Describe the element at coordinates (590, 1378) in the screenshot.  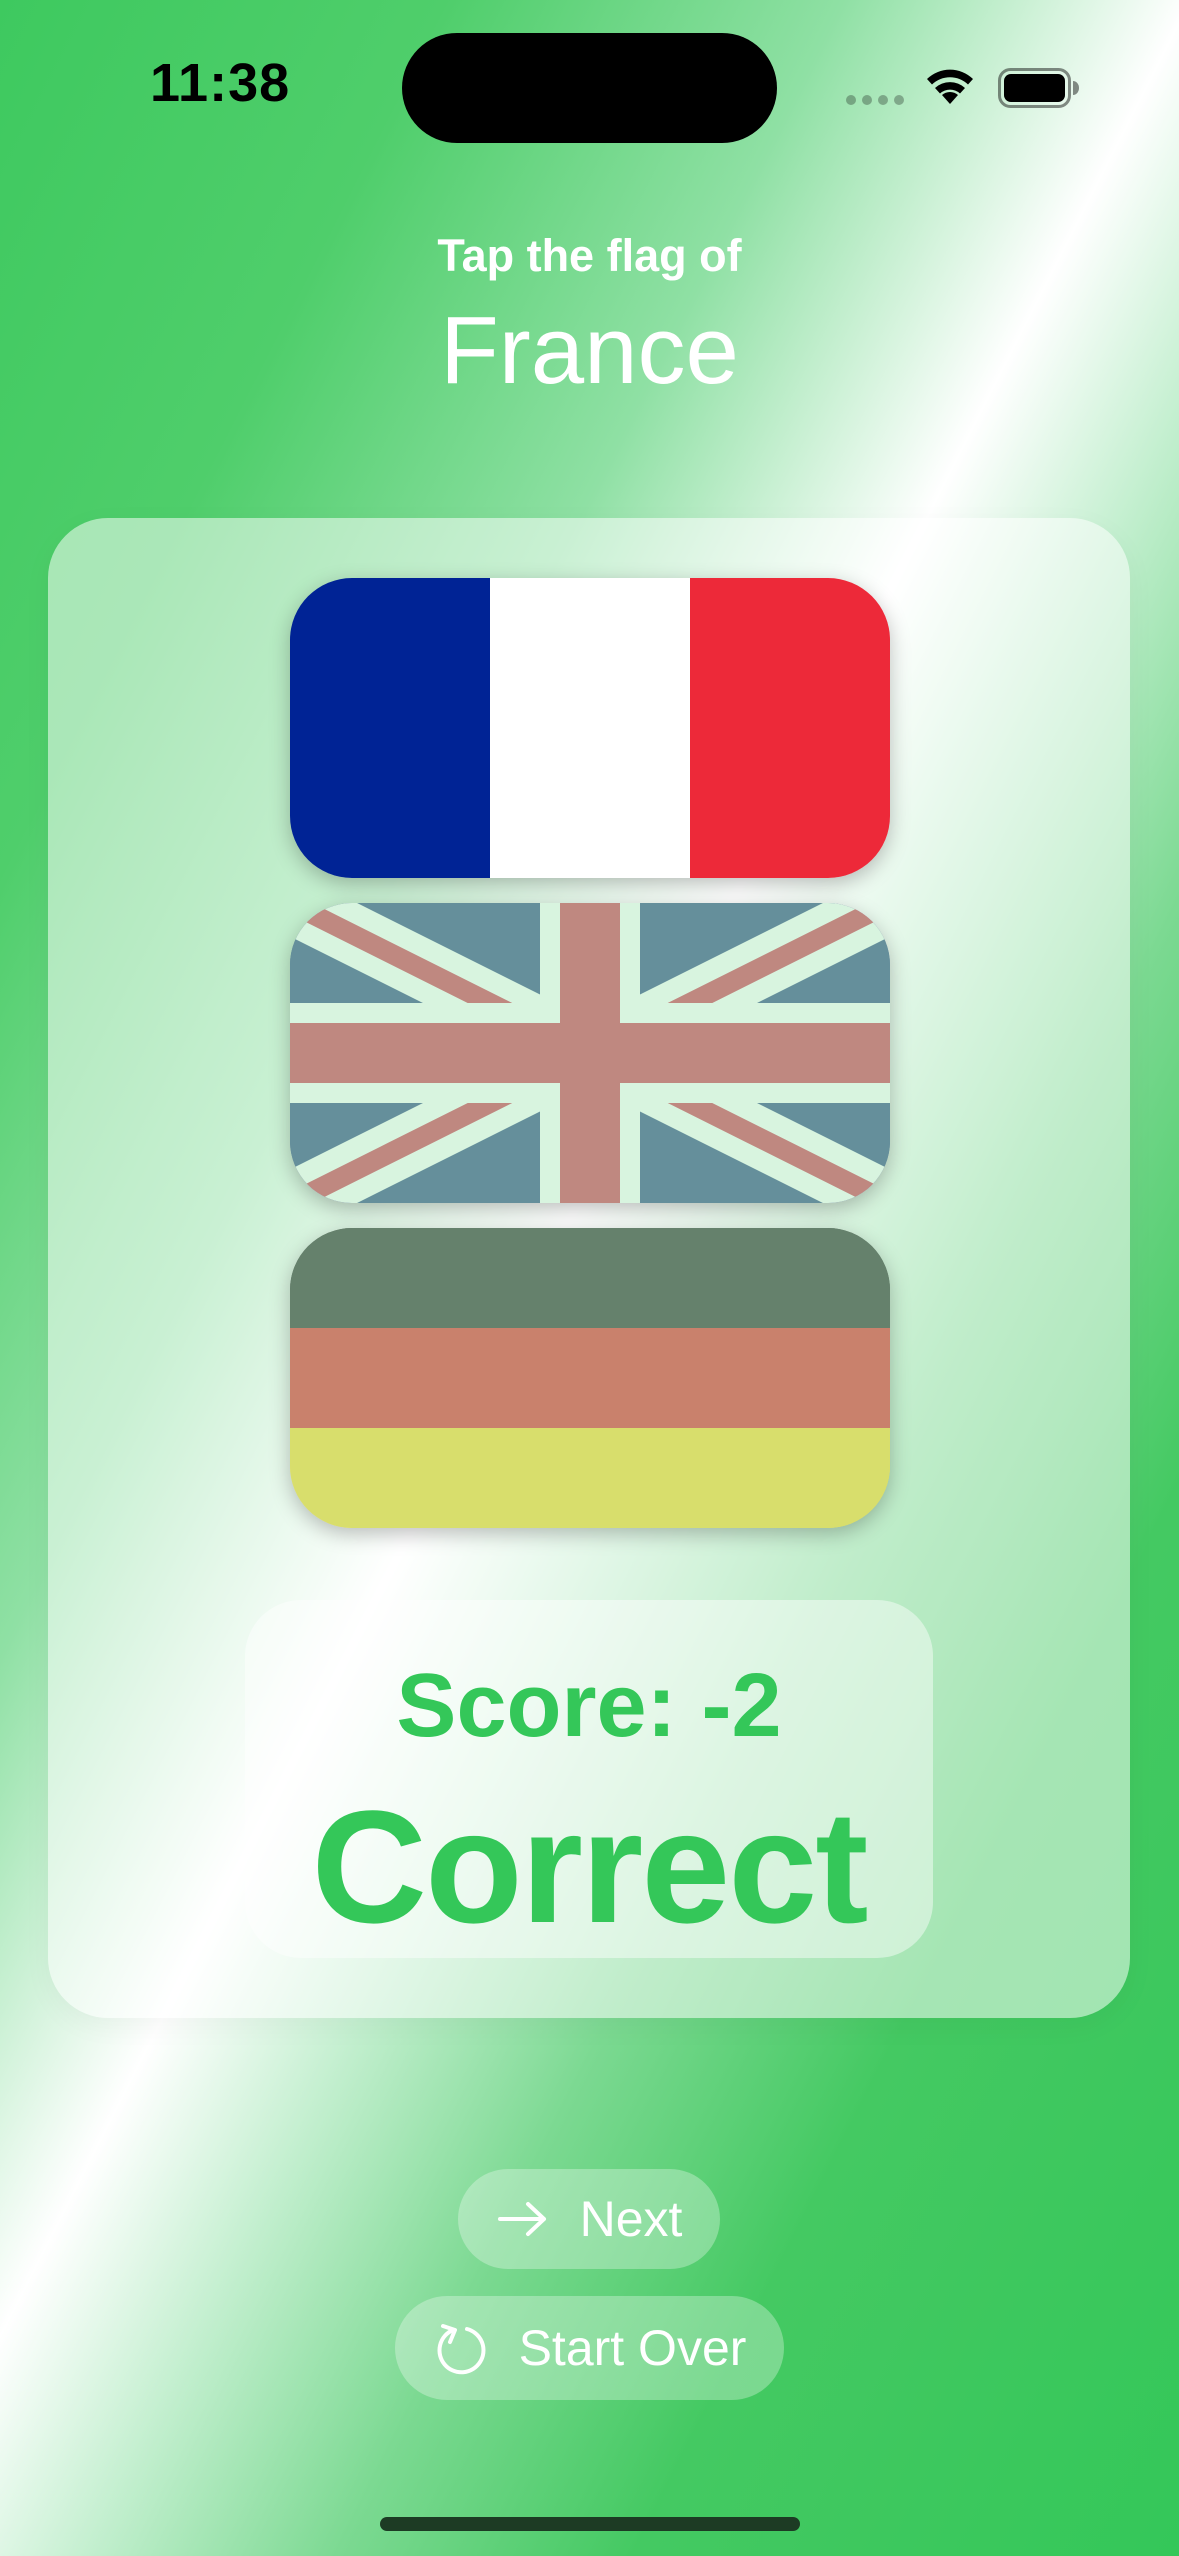
I see `germany-flag` at that location.